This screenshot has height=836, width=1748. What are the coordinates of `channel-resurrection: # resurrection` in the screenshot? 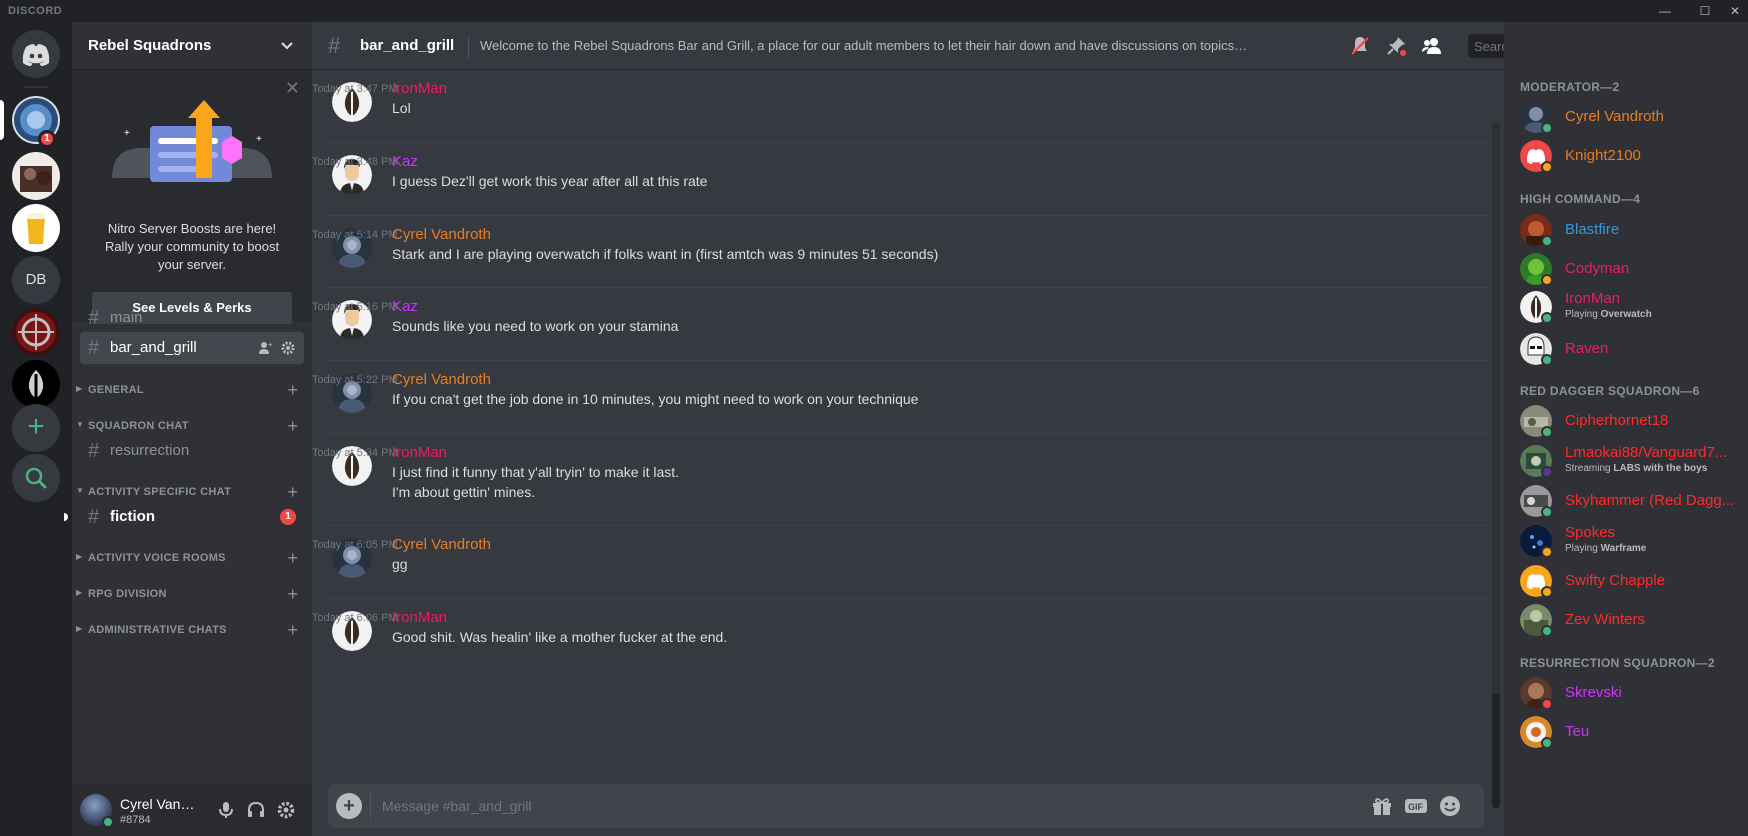 It's located at (192, 451).